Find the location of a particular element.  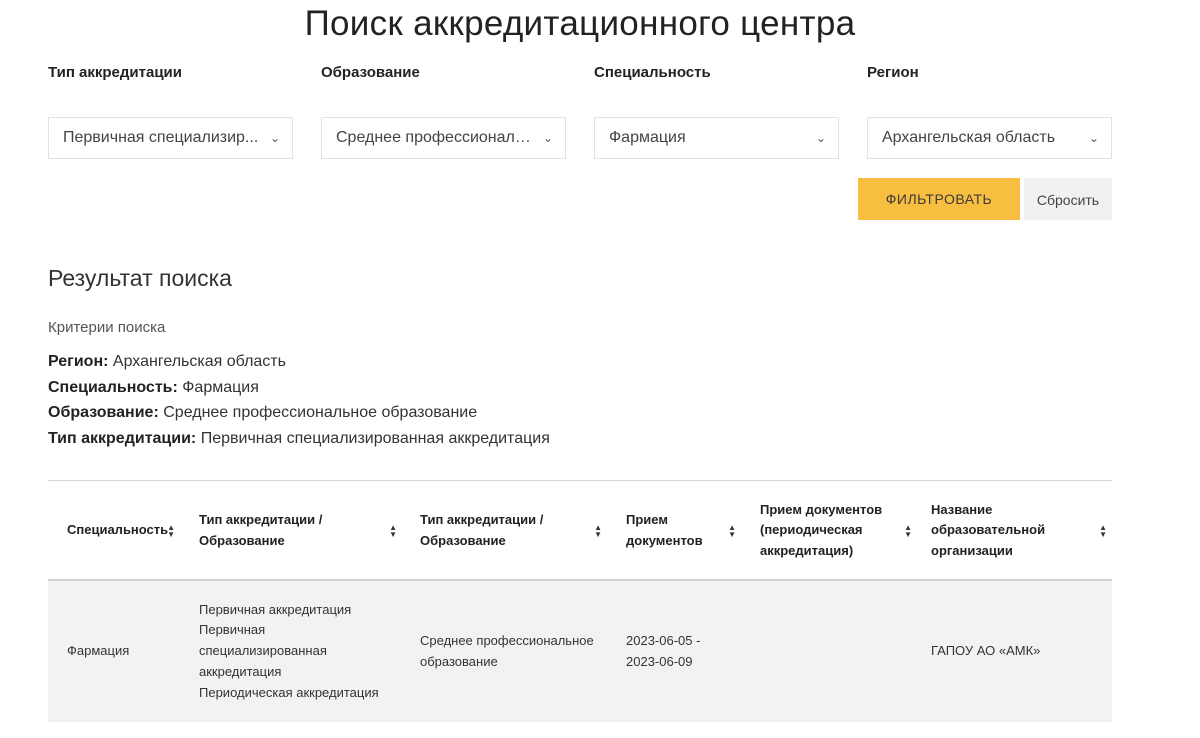

criteria-label: Тип аккредитации: is located at coordinates (122, 438).